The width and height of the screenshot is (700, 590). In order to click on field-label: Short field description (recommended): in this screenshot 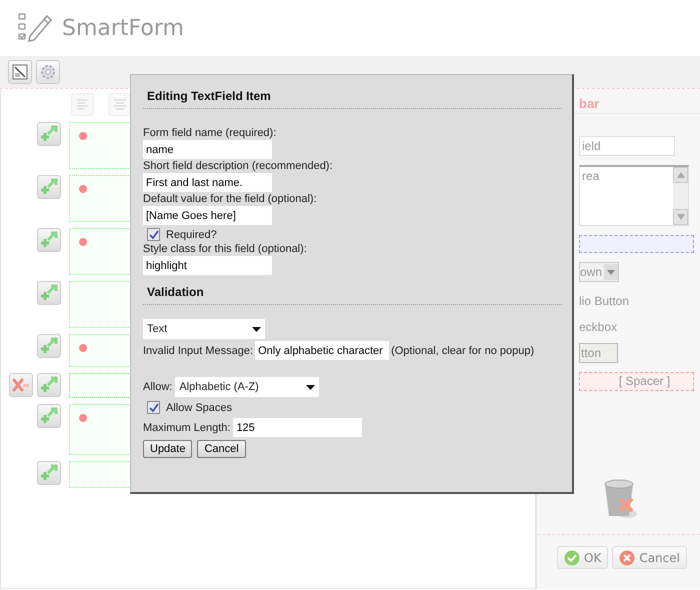, I will do `click(238, 166)`.